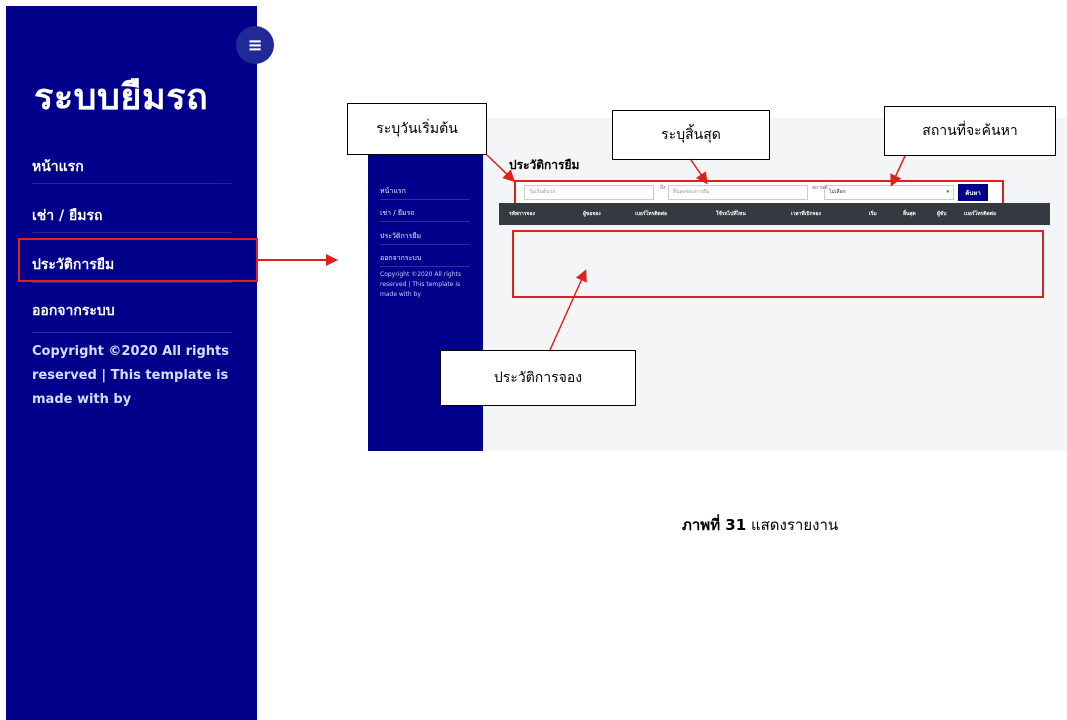 The image size is (1067, 720). I want to click on th-end: สิ้นสุด, so click(909, 214).